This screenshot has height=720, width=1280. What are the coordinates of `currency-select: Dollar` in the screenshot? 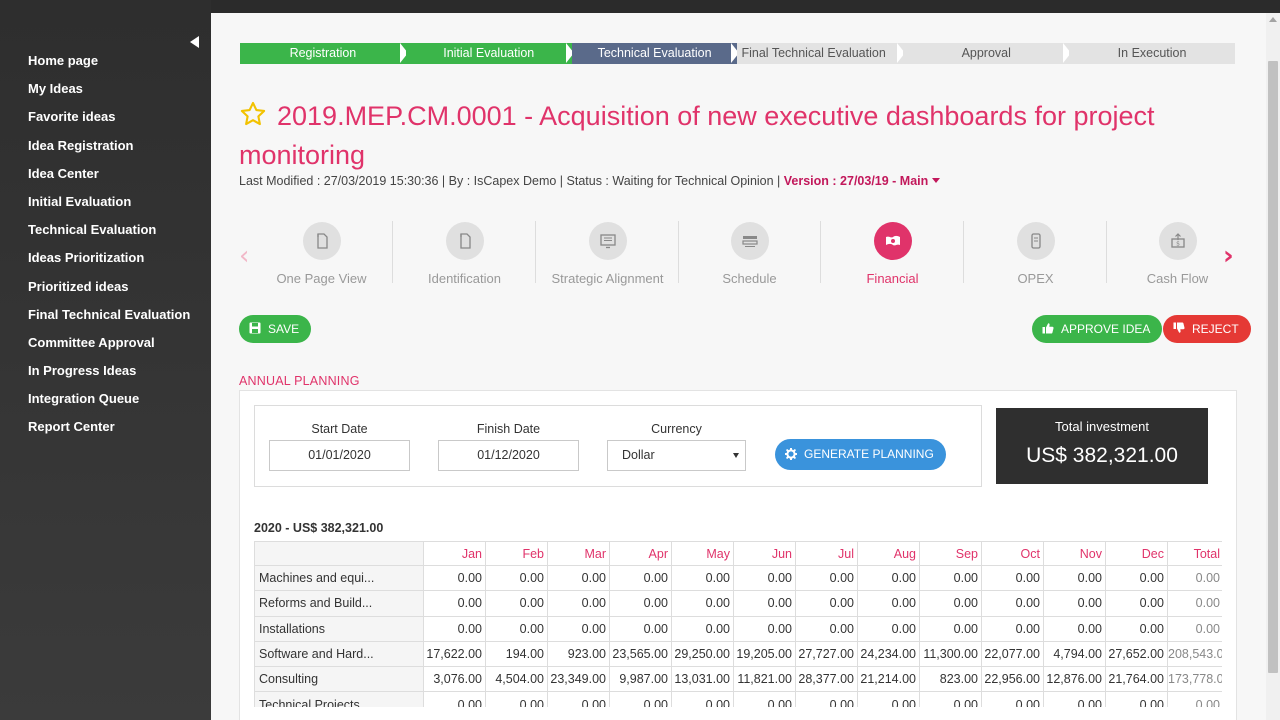 It's located at (676, 455).